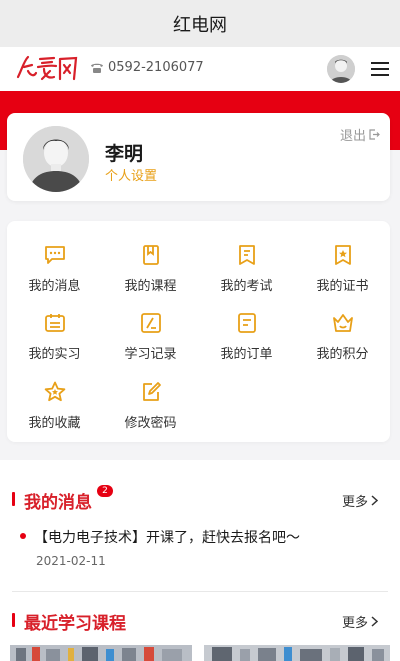  Describe the element at coordinates (150, 255) in the screenshot. I see `course-icon` at that location.